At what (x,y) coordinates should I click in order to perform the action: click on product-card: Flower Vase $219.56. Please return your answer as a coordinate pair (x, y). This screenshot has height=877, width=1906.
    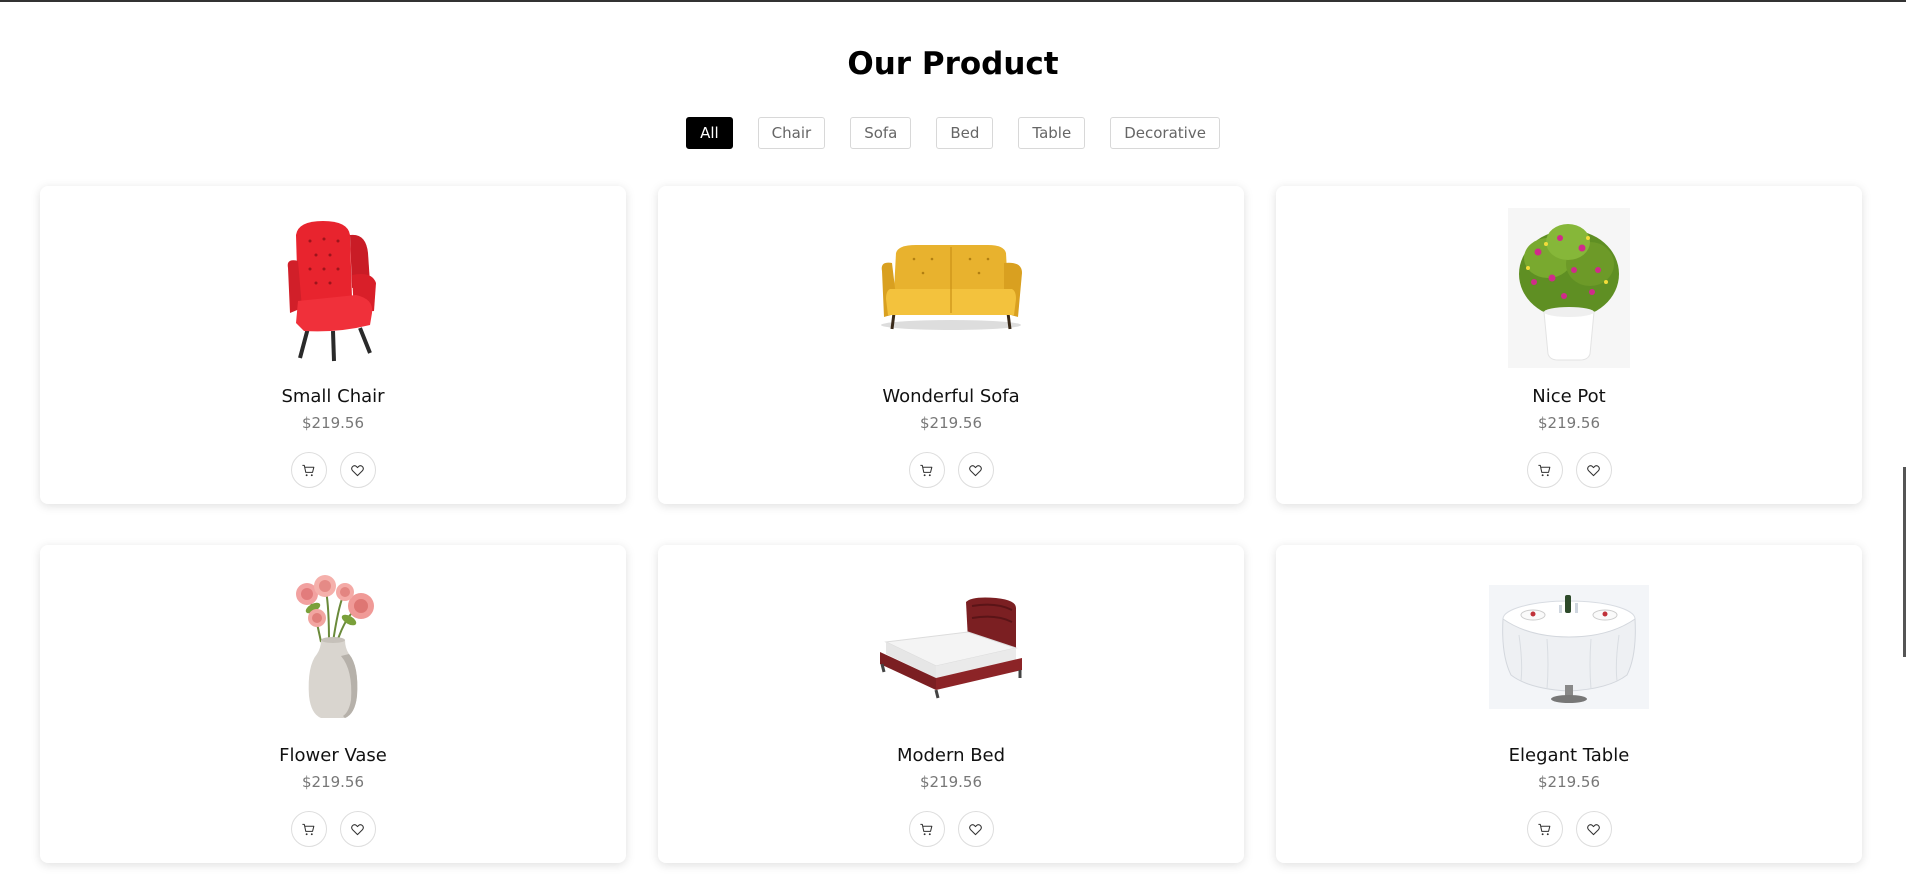
    Looking at the image, I should click on (333, 704).